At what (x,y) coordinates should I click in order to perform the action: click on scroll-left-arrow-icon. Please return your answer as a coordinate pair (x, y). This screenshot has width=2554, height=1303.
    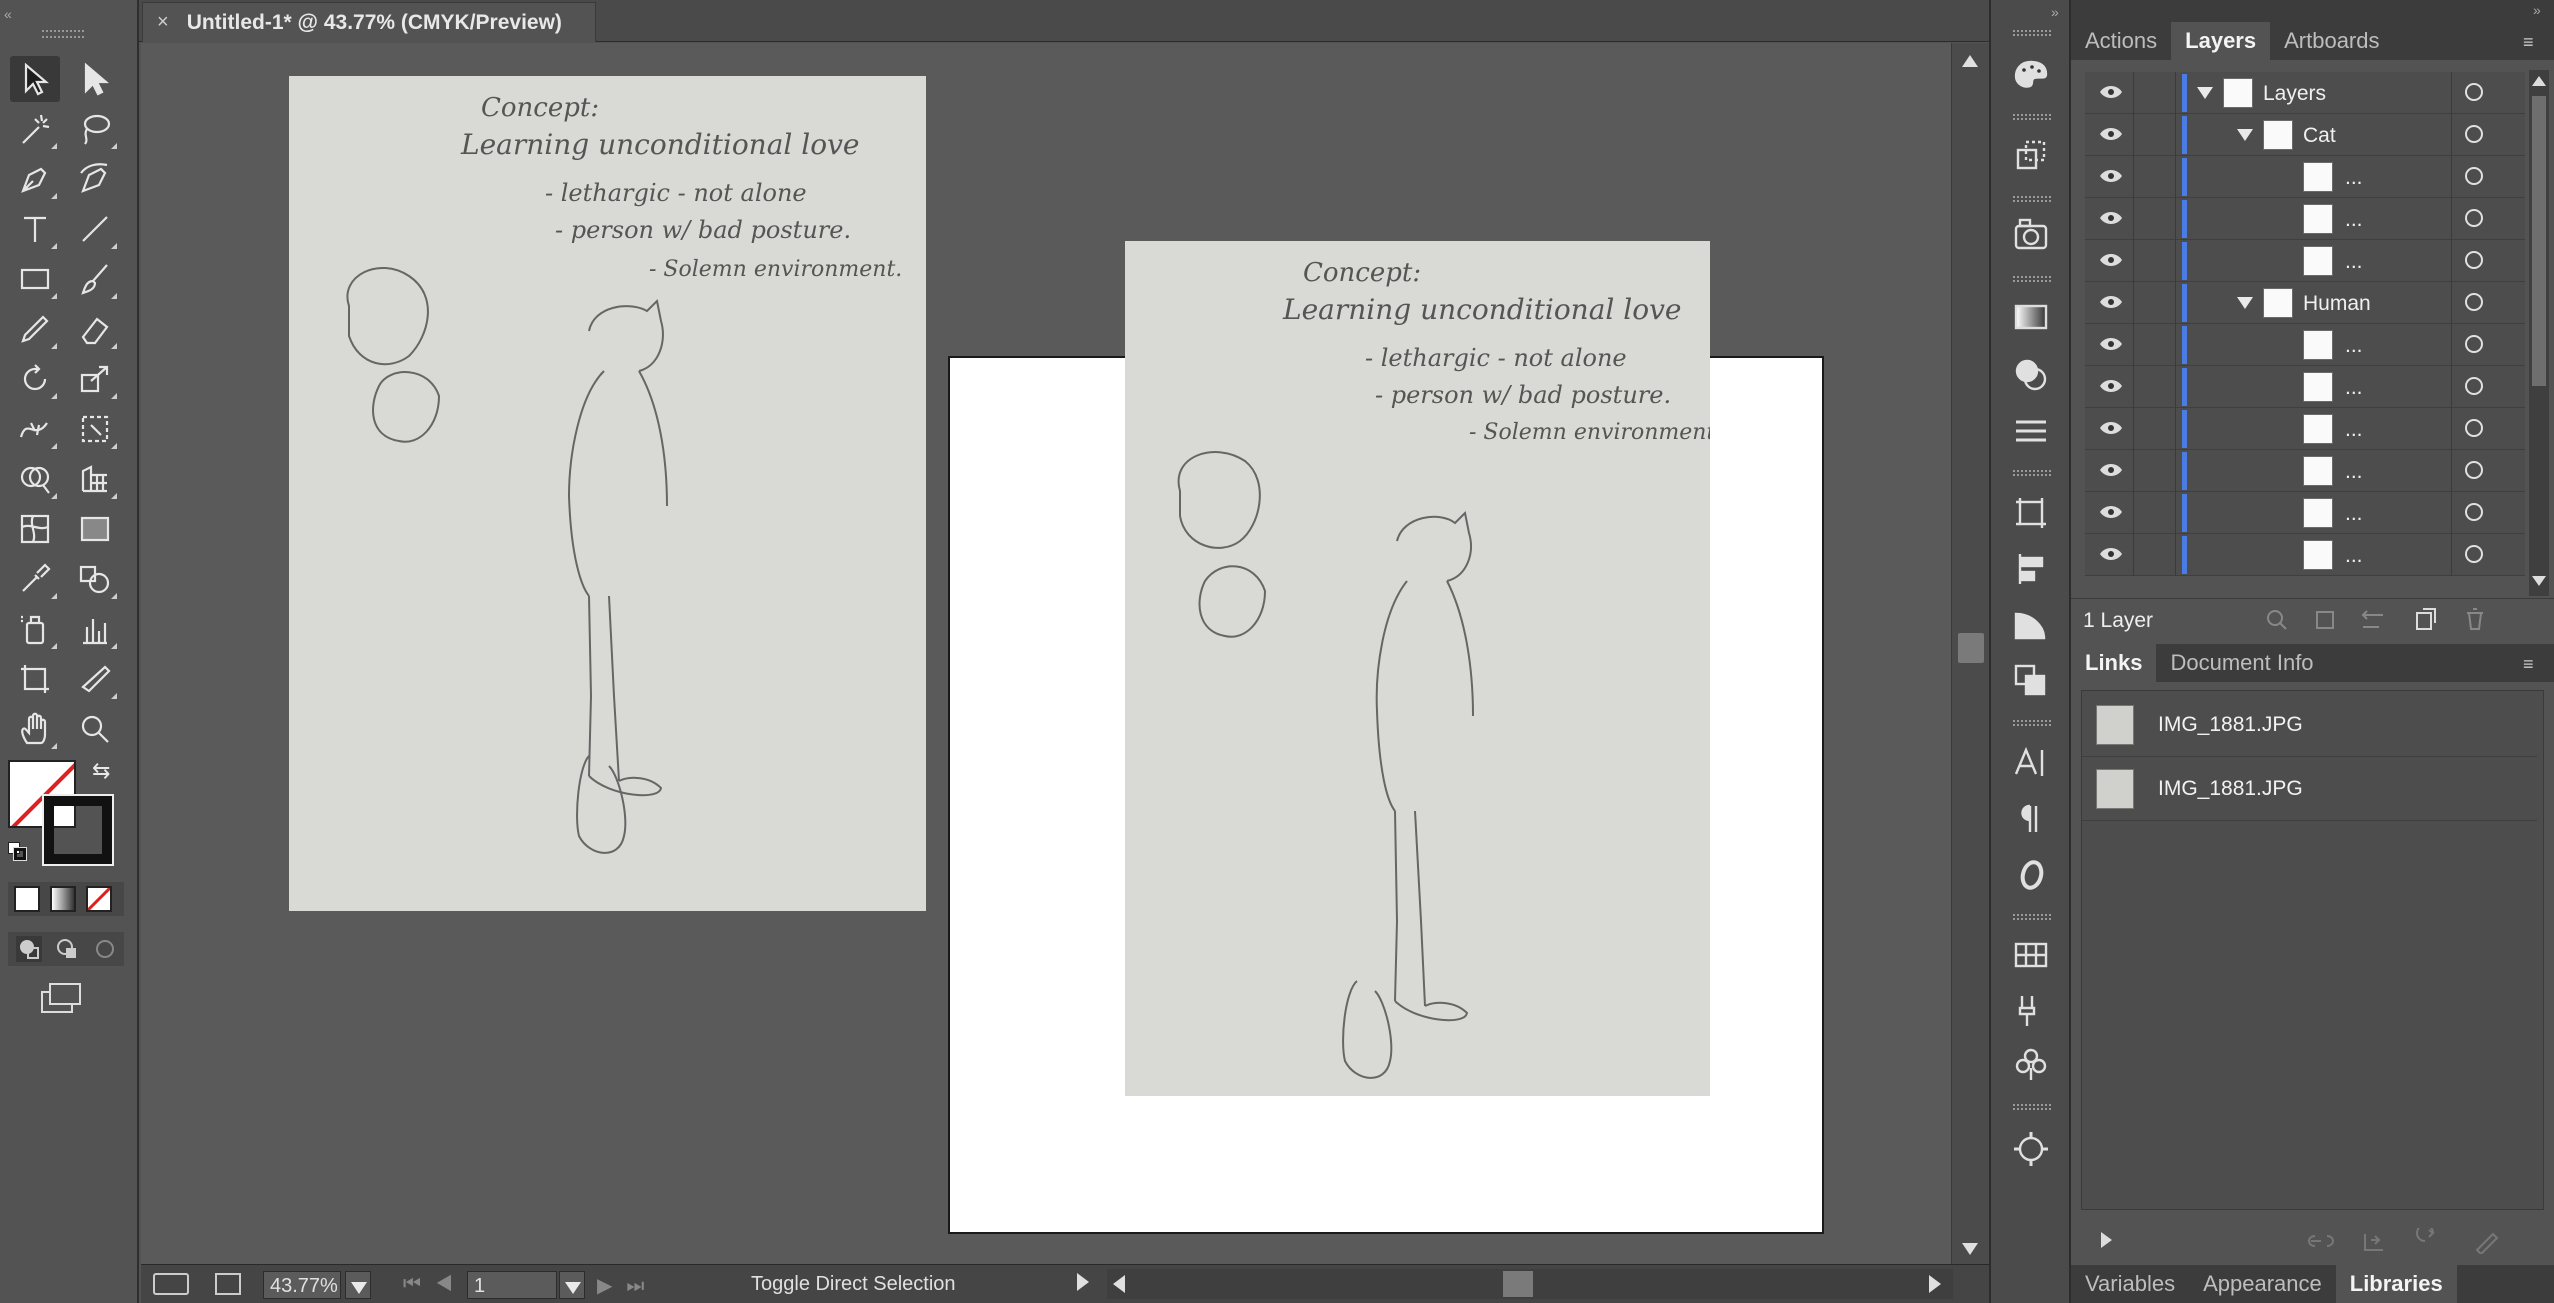
    Looking at the image, I should click on (1119, 1284).